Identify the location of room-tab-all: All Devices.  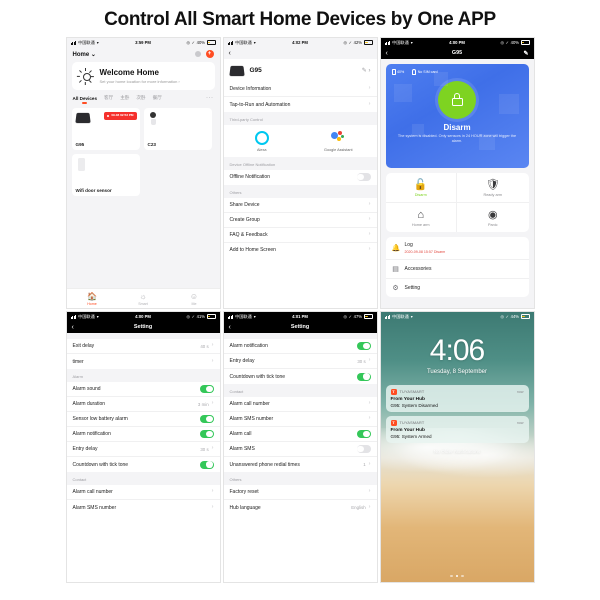
(85, 100).